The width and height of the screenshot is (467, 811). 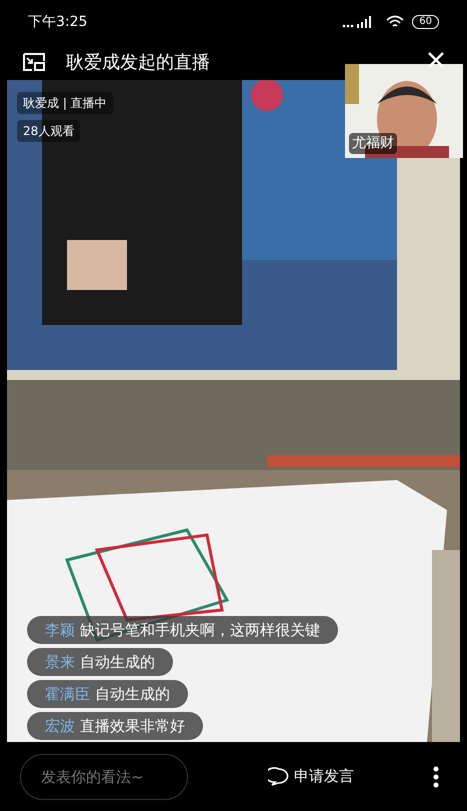 What do you see at coordinates (425, 22) in the screenshot?
I see `battery-icon: 60` at bounding box center [425, 22].